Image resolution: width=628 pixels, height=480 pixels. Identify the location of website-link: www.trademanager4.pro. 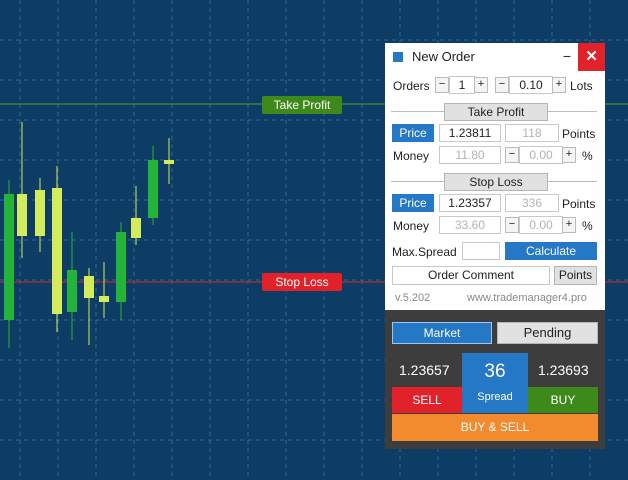
(527, 298).